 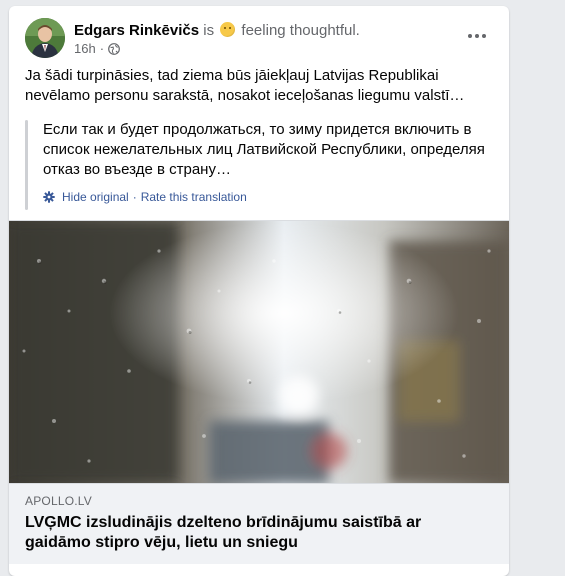 I want to click on globe-icon, so click(x=114, y=48).